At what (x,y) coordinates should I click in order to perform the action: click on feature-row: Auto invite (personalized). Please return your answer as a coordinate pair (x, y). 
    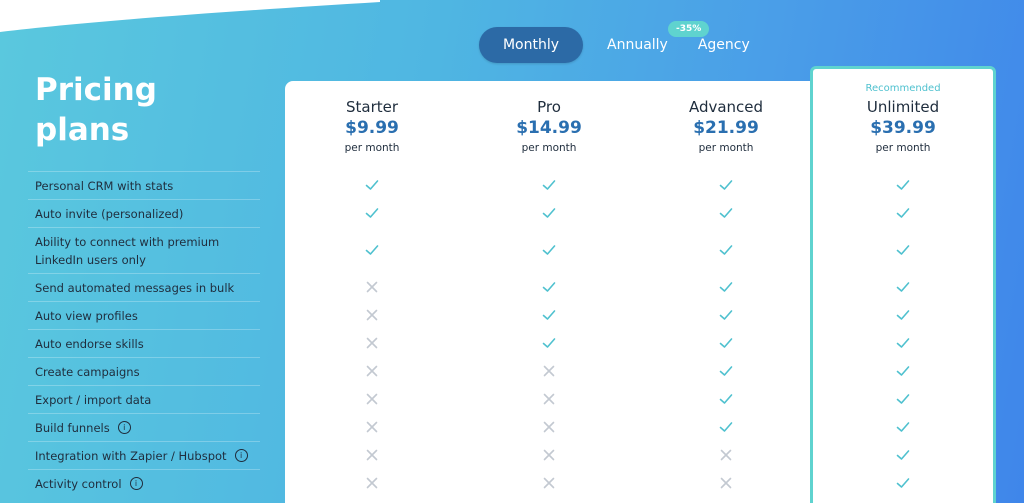
    Looking at the image, I should click on (144, 213).